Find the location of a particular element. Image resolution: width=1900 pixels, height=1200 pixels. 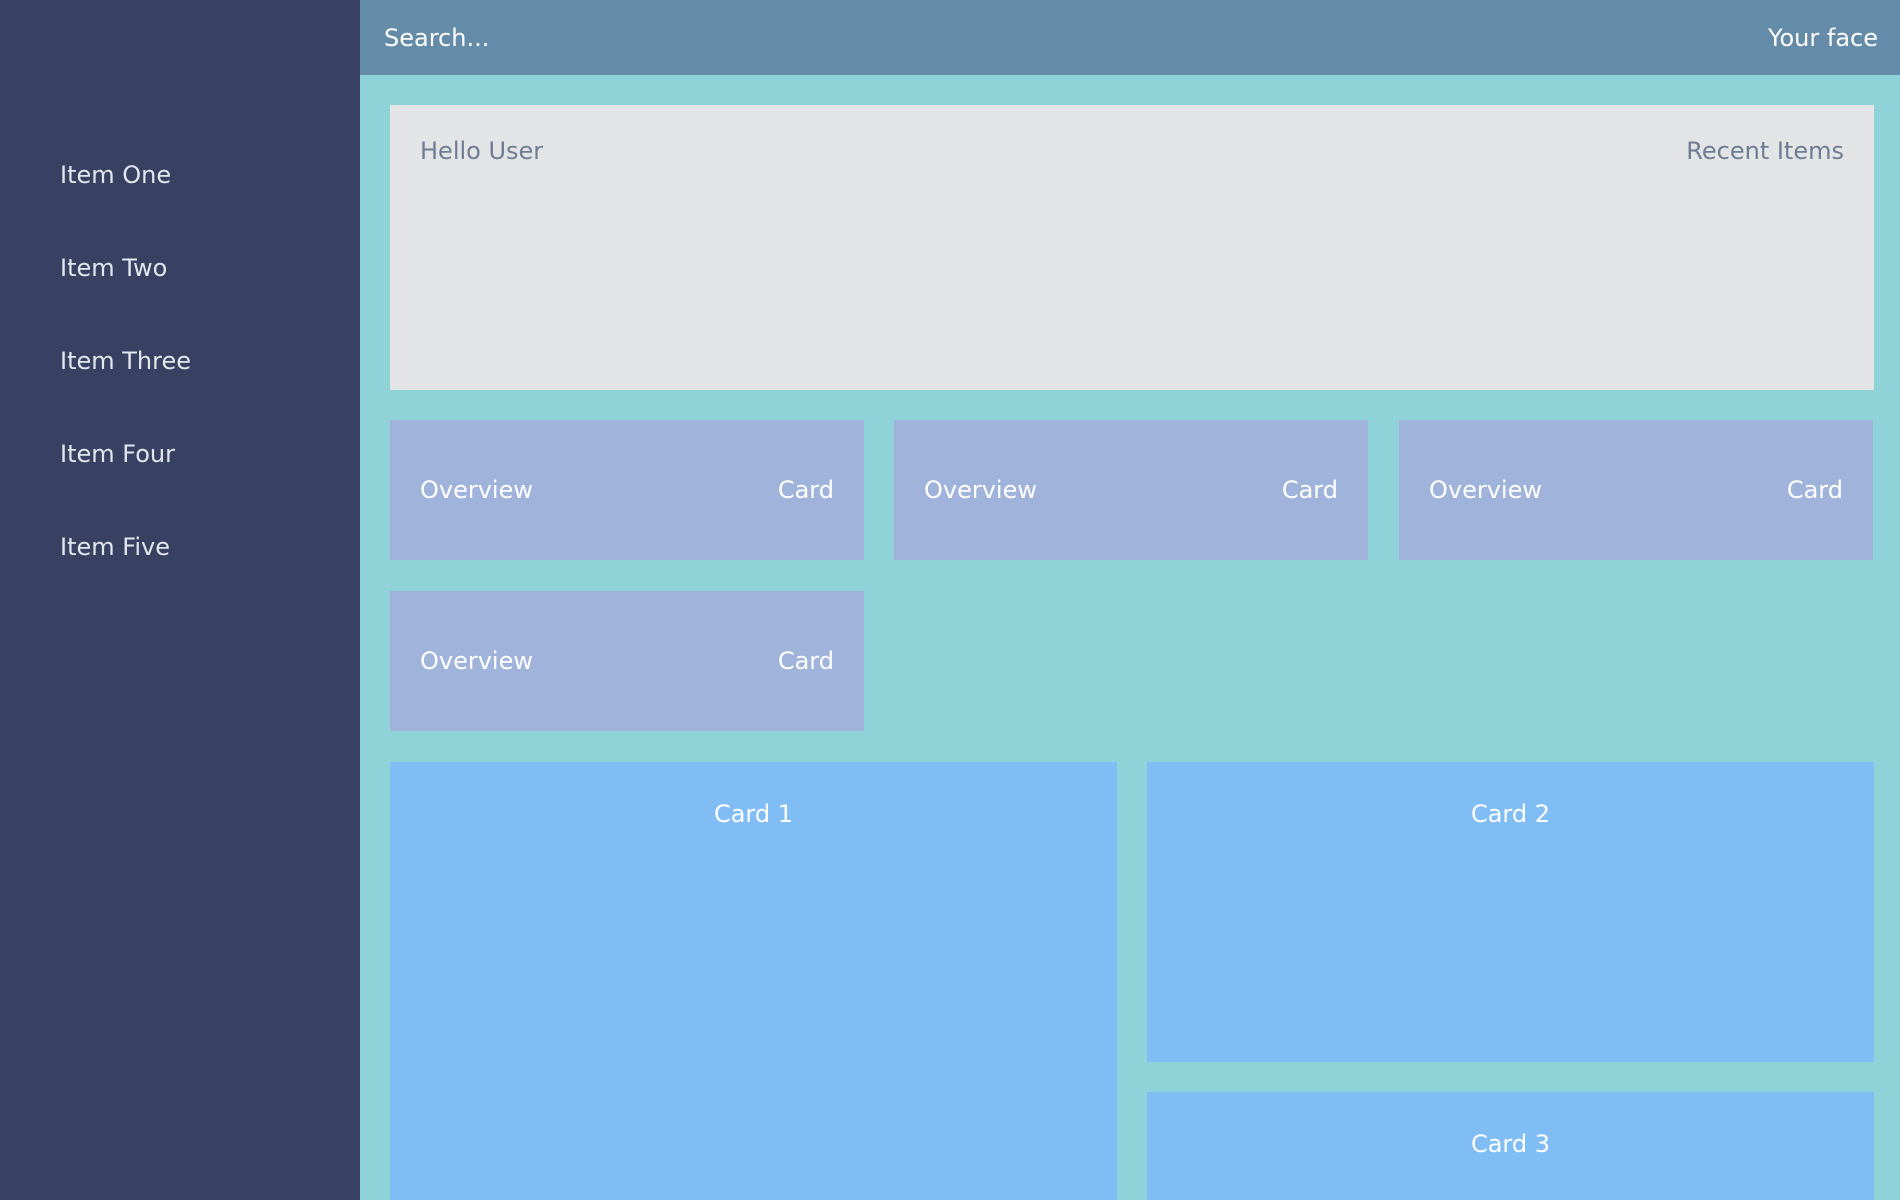

welcome-greeting: Hello User is located at coordinates (482, 151).